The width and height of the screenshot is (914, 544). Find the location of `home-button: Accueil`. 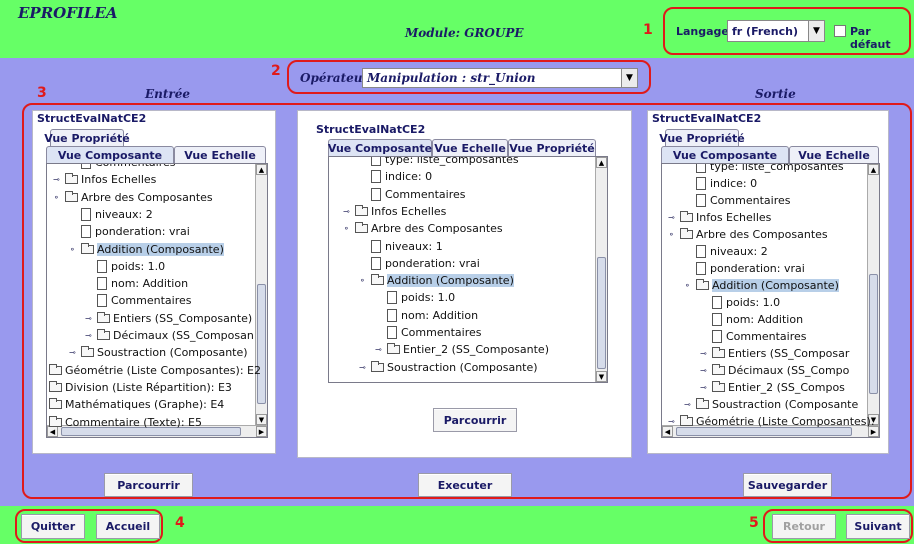

home-button: Accueil is located at coordinates (128, 526).